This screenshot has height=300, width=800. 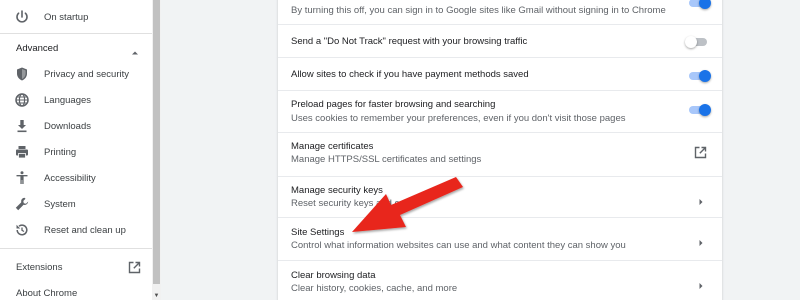 I want to click on download-icon, so click(x=22, y=126).